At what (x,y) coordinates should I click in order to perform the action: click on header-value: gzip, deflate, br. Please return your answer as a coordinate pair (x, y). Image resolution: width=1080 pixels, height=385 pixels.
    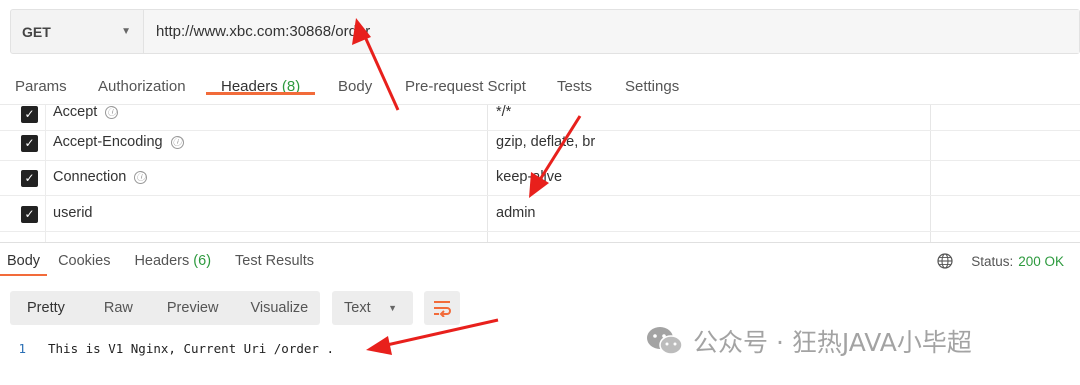
    Looking at the image, I should click on (545, 142).